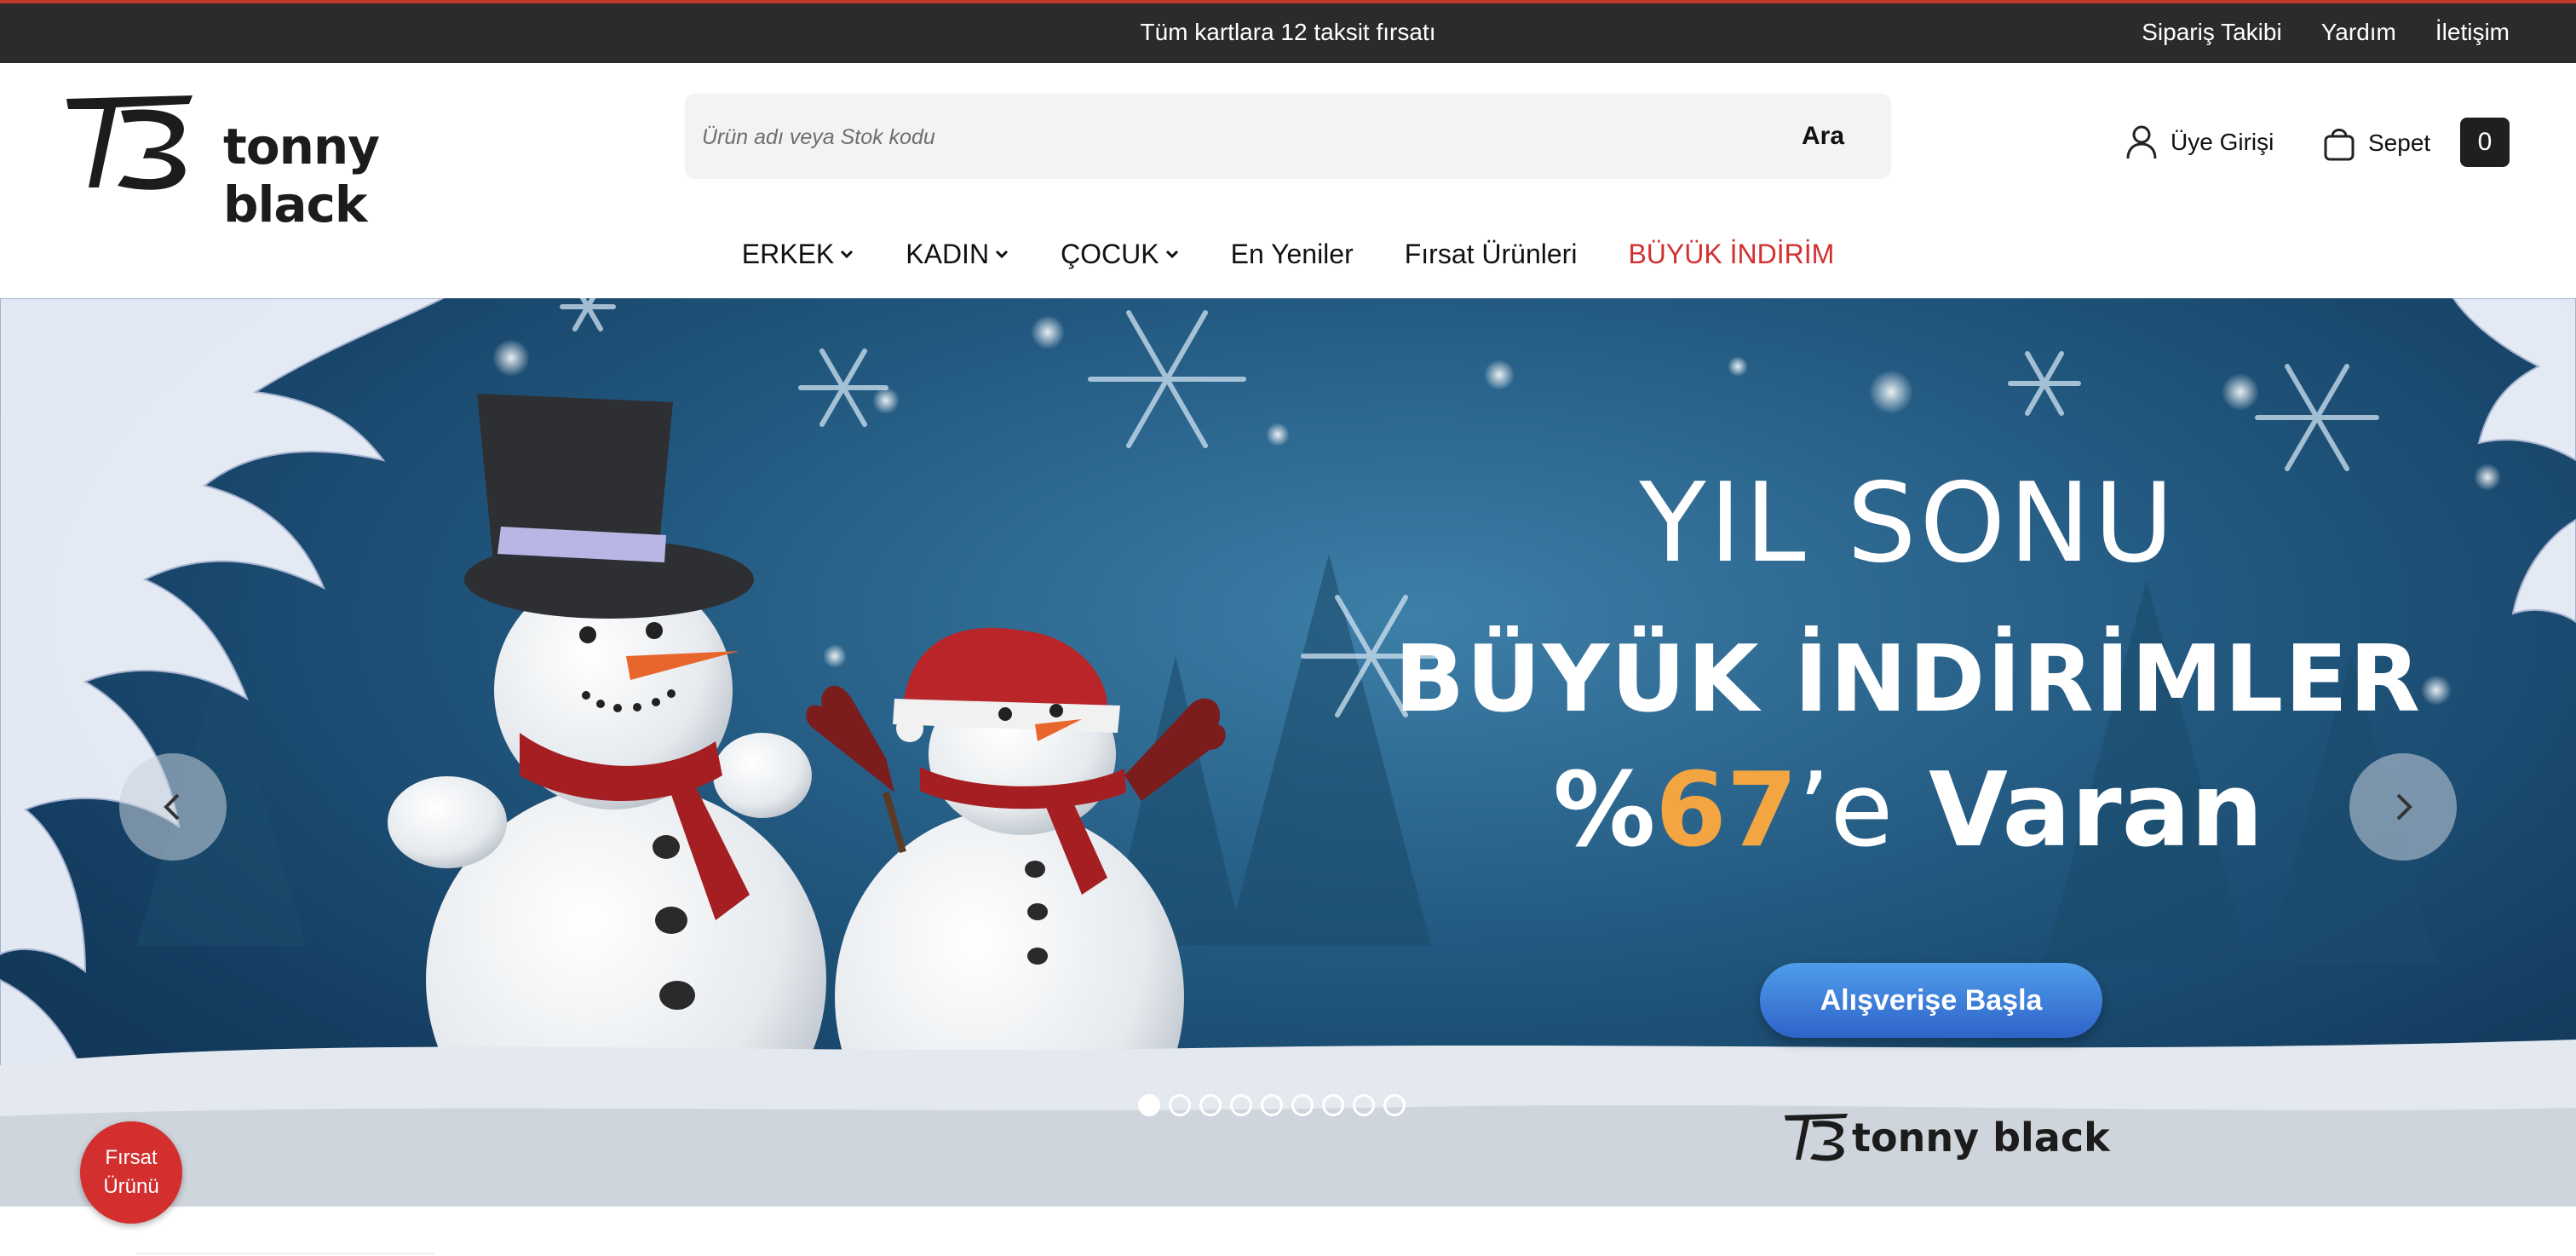 This screenshot has width=2576, height=1256. I want to click on hero-brand-logo-icon, so click(1817, 1137).